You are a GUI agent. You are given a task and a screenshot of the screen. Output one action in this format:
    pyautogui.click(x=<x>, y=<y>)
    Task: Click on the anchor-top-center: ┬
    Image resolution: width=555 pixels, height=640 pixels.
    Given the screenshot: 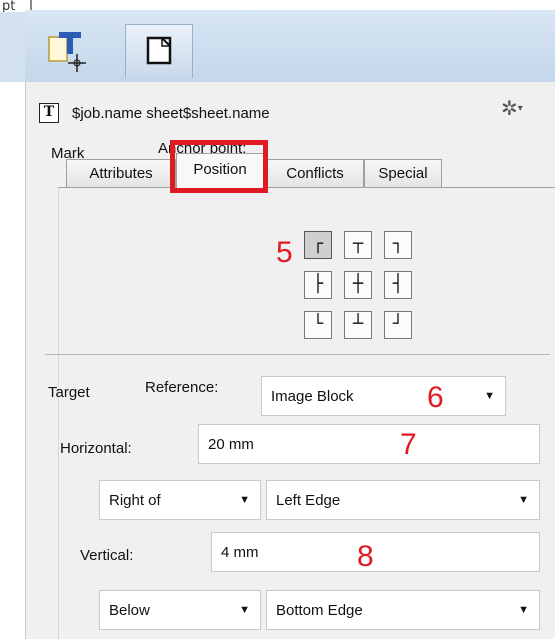 What is the action you would take?
    pyautogui.click(x=358, y=245)
    